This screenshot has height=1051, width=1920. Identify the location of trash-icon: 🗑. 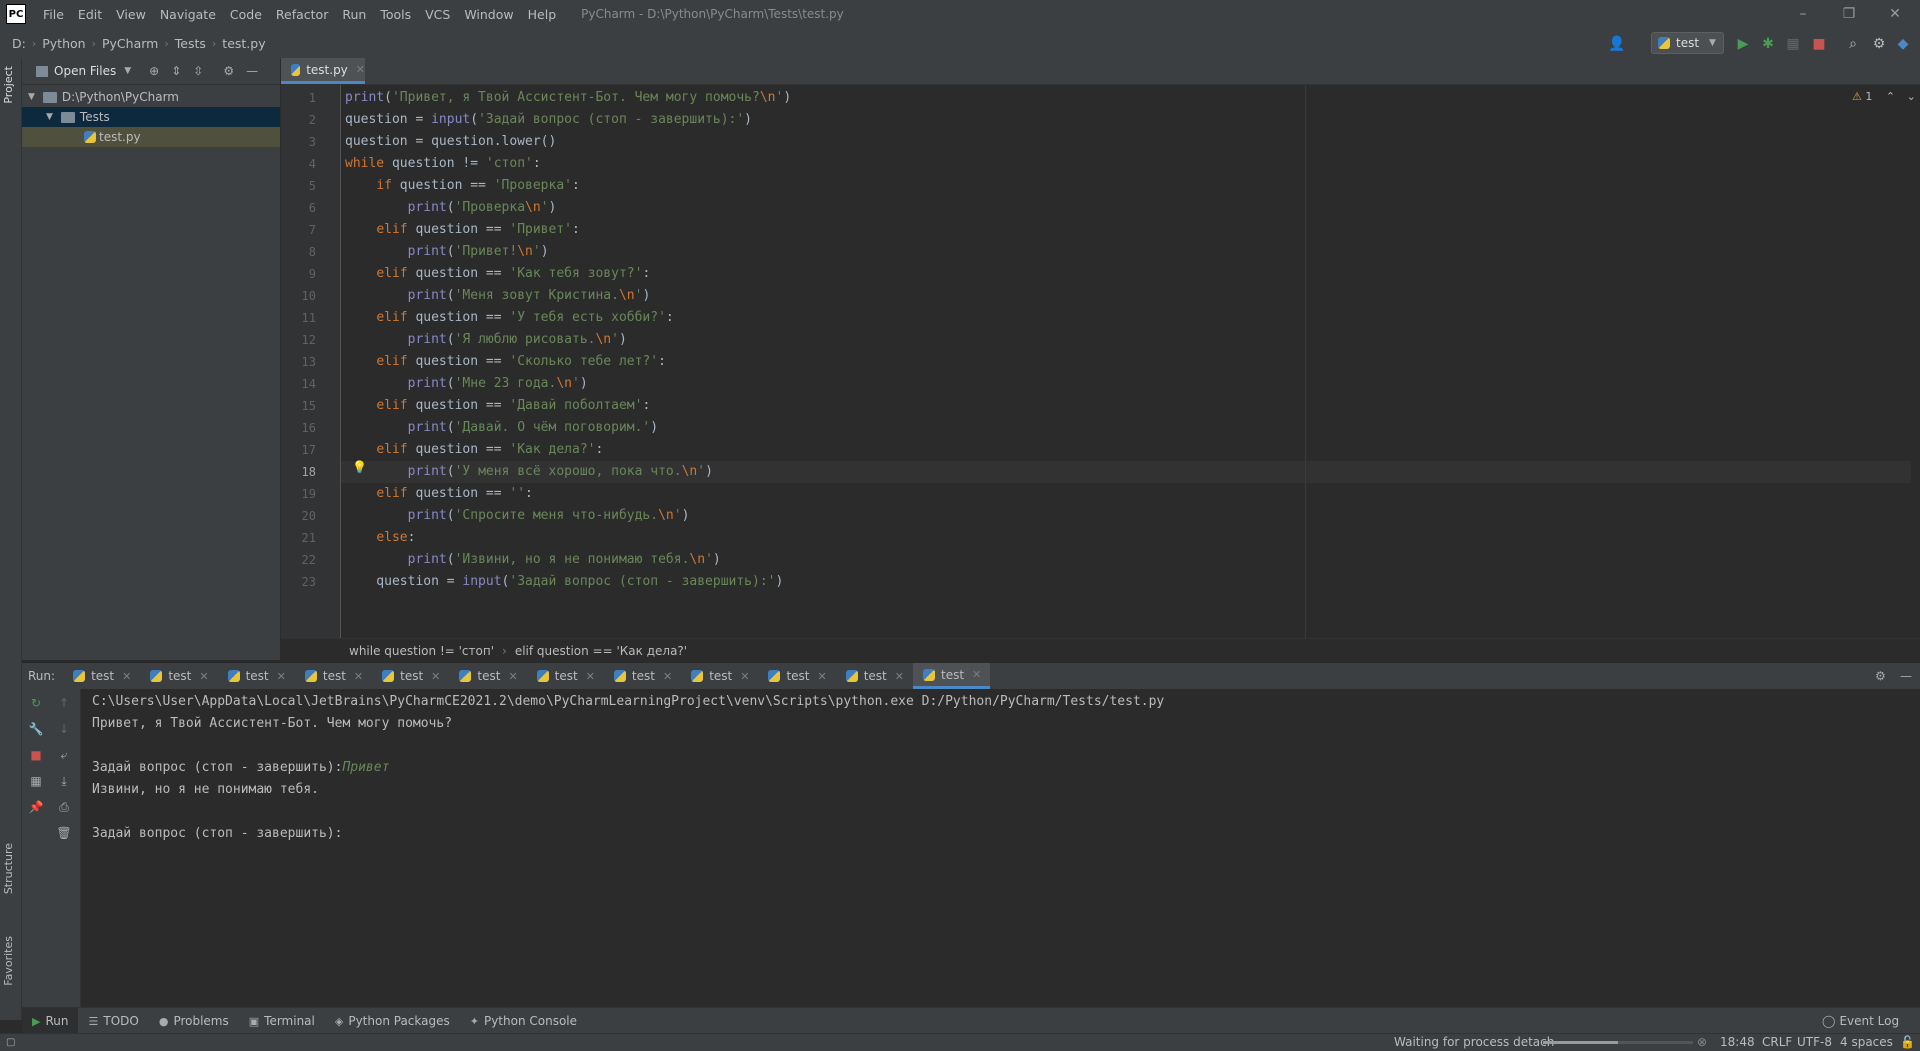
(64, 833).